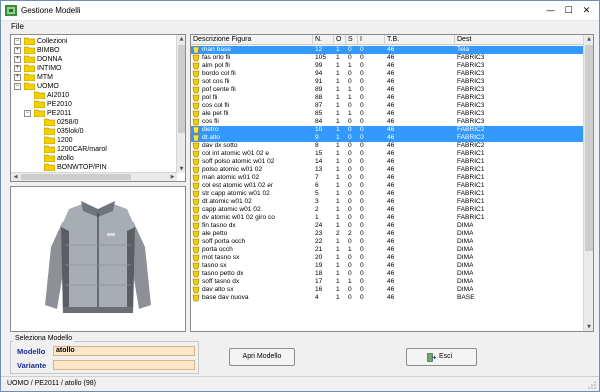  What do you see at coordinates (387, 106) in the screenshot?
I see `table-row: cos col fli 87 1 0 0 46 FABRIC3` at bounding box center [387, 106].